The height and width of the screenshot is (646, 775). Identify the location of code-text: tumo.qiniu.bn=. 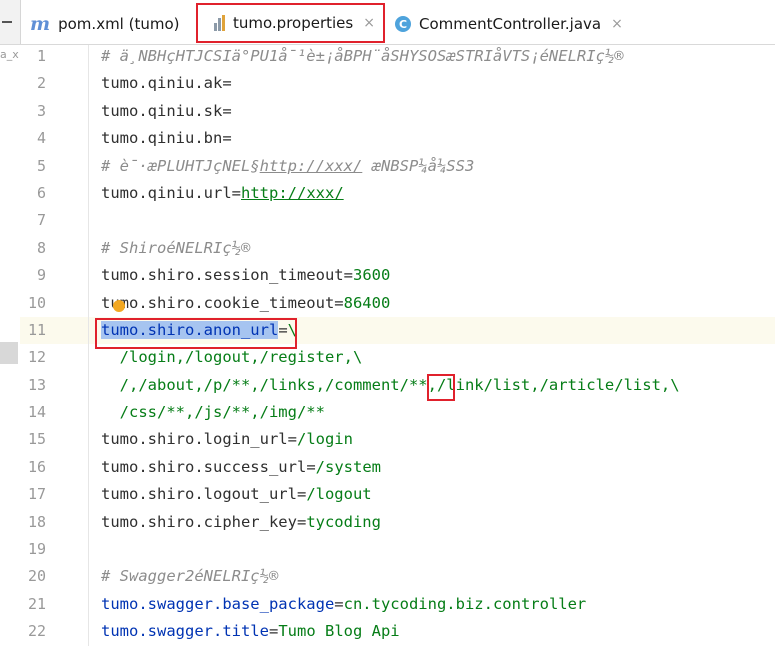
(166, 138).